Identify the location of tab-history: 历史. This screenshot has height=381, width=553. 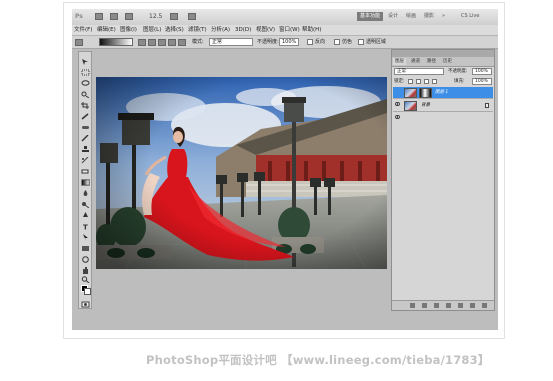
(447, 61).